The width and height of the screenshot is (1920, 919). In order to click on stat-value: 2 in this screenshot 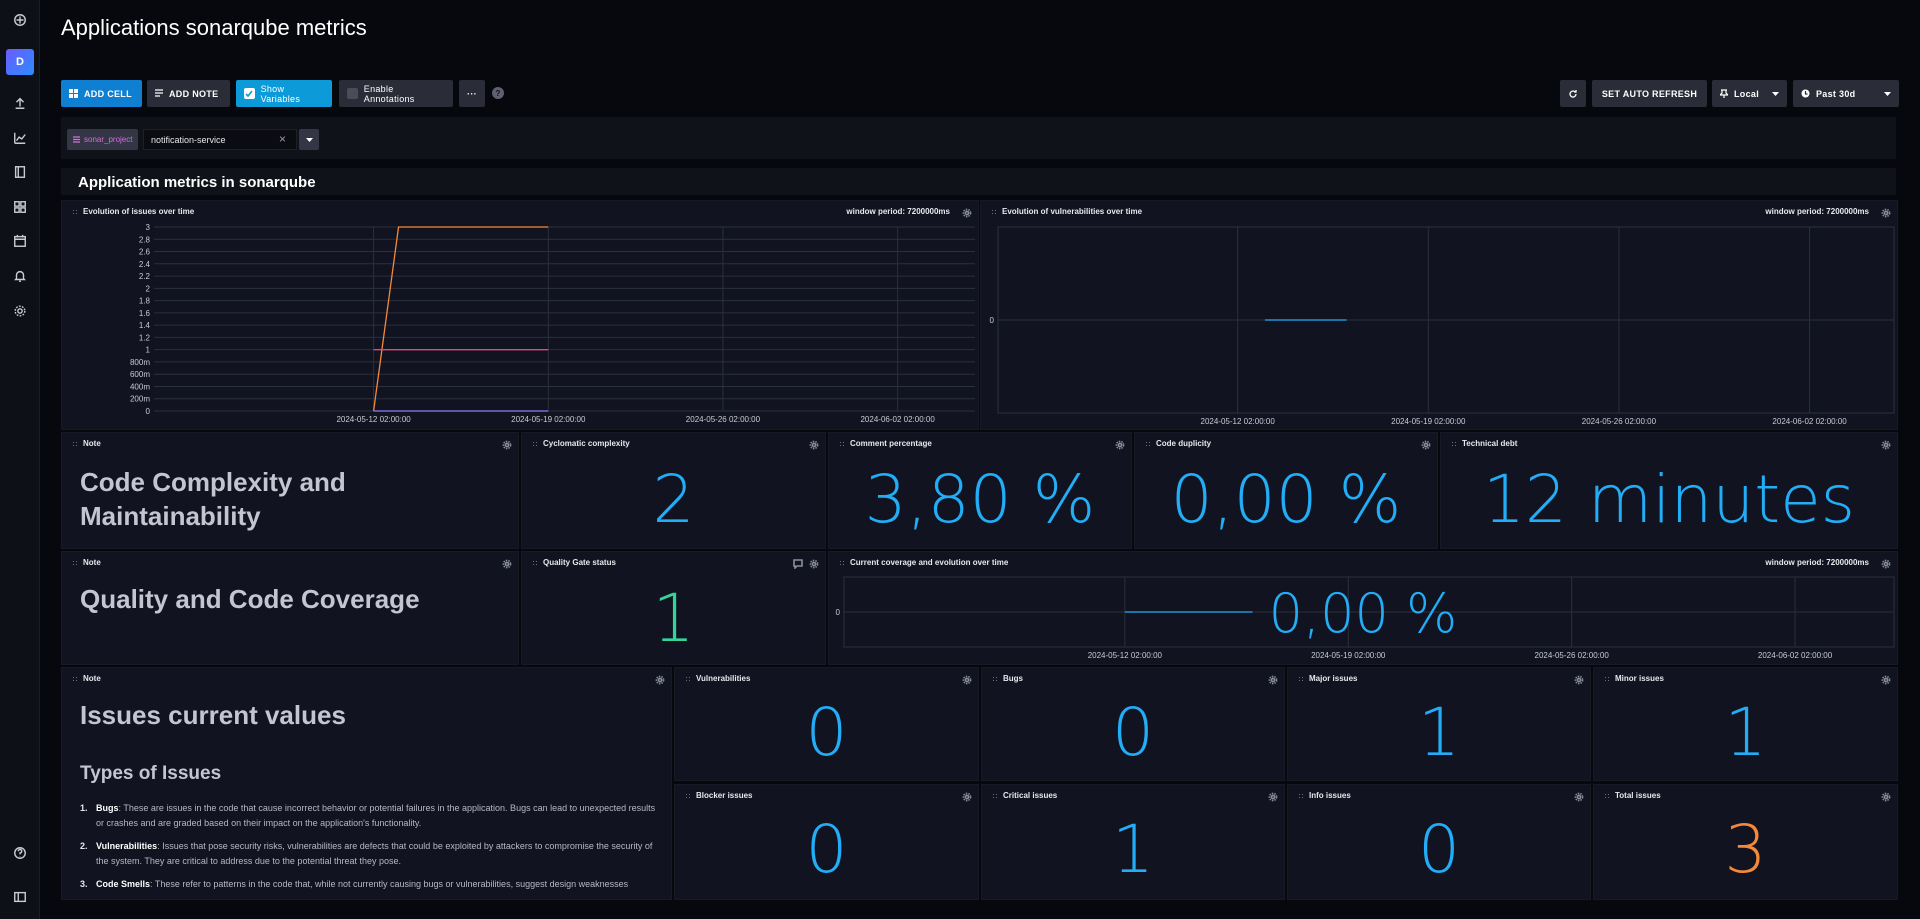, I will do `click(673, 499)`.